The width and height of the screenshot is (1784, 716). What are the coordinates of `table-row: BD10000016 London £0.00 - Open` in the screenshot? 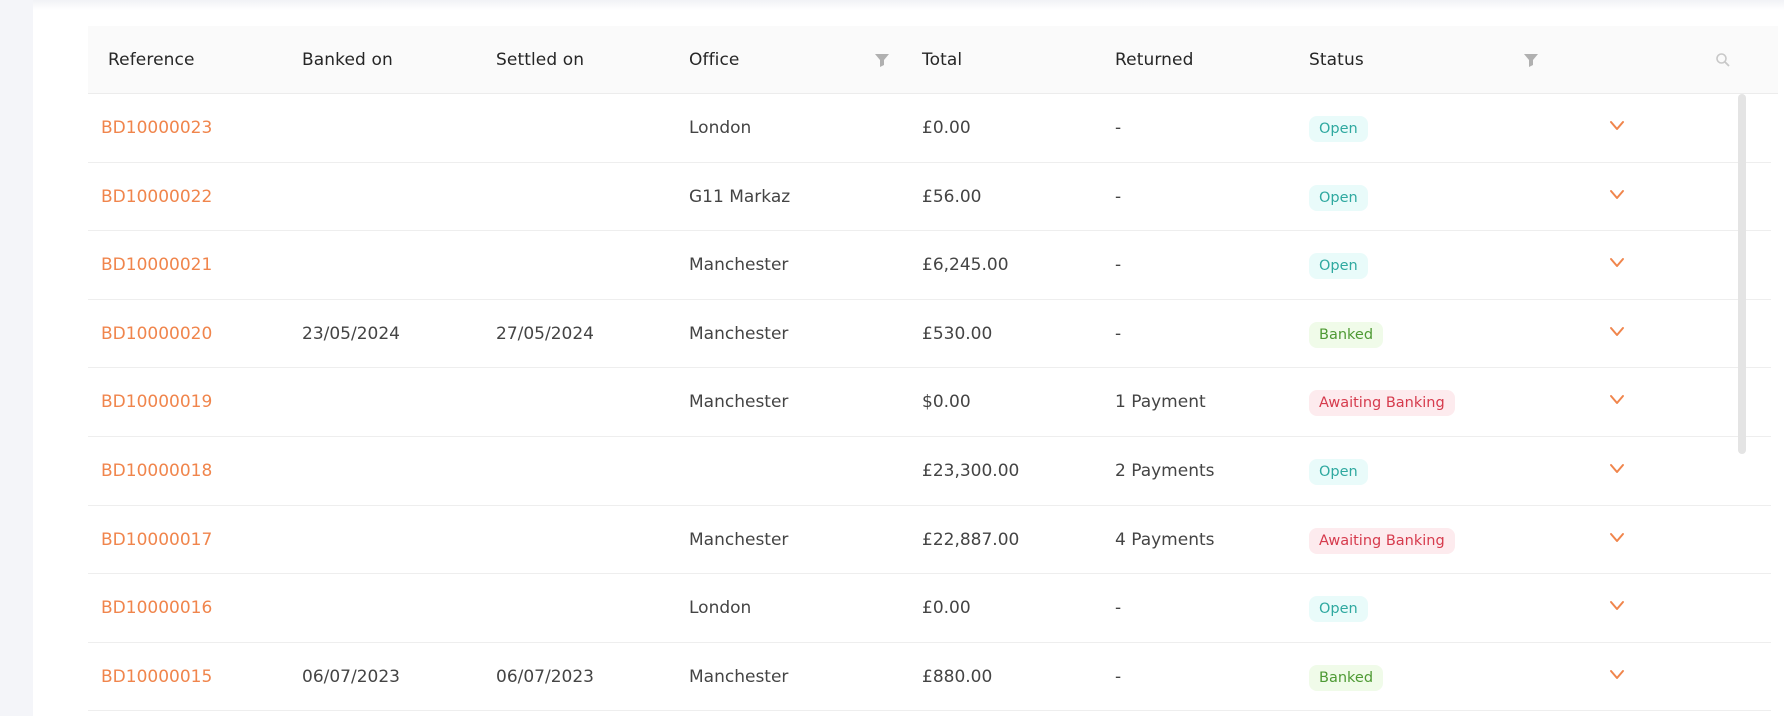 It's located at (929, 608).